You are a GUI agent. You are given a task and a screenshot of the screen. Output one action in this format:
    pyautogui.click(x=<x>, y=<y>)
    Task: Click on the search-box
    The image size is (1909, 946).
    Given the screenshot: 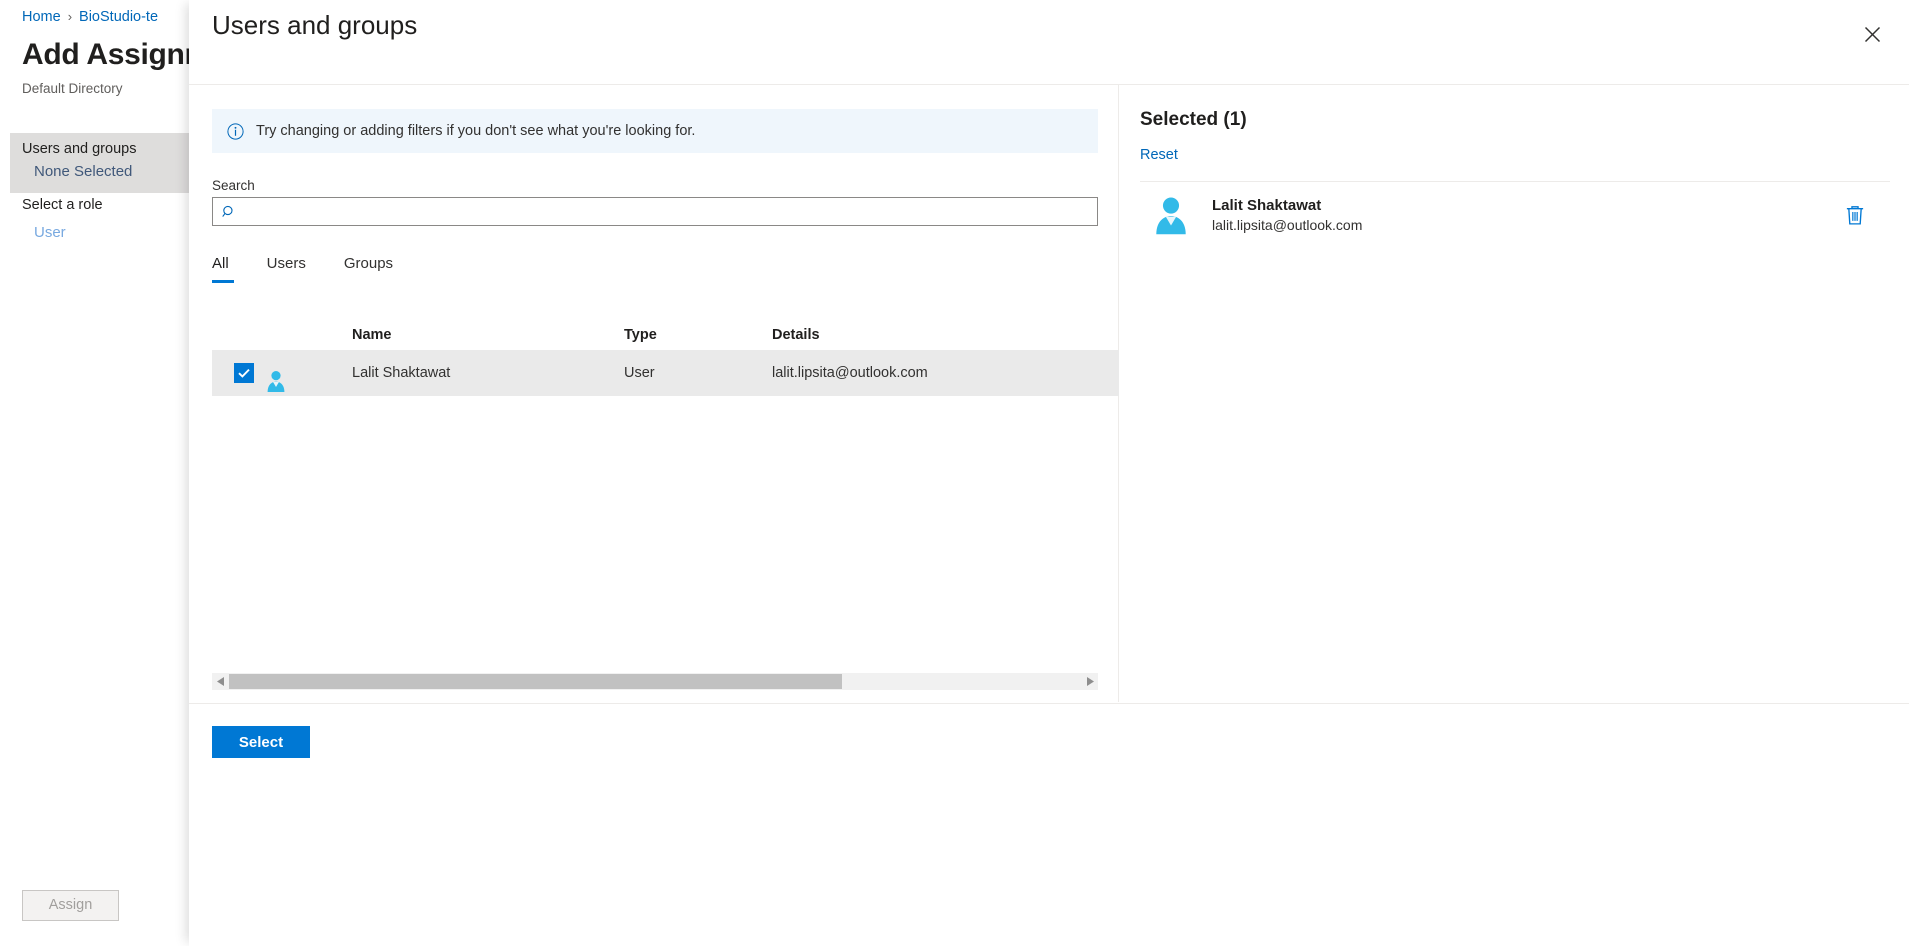 What is the action you would take?
    pyautogui.click(x=655, y=211)
    